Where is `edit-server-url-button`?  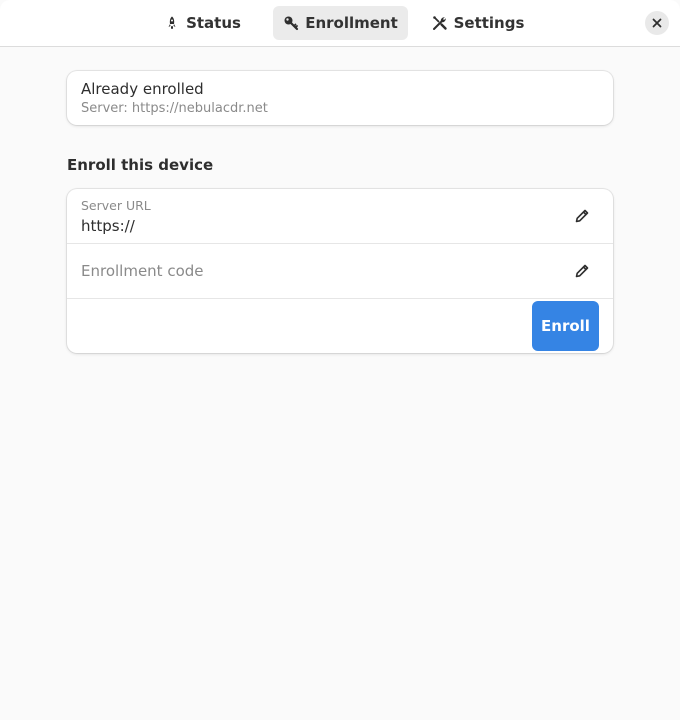 edit-server-url-button is located at coordinates (582, 216).